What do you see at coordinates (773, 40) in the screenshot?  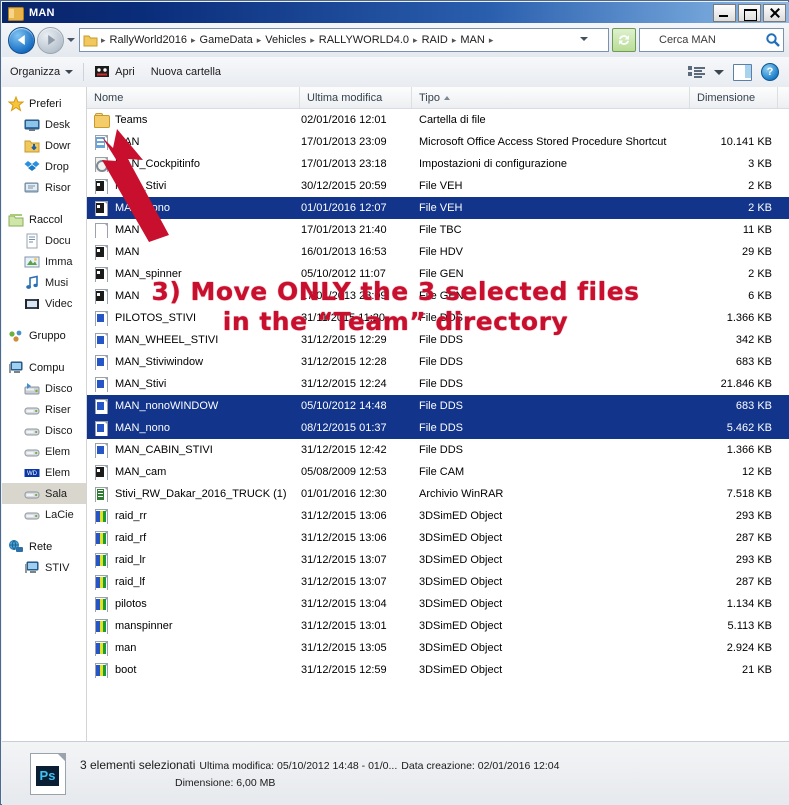 I see `search-icon` at bounding box center [773, 40].